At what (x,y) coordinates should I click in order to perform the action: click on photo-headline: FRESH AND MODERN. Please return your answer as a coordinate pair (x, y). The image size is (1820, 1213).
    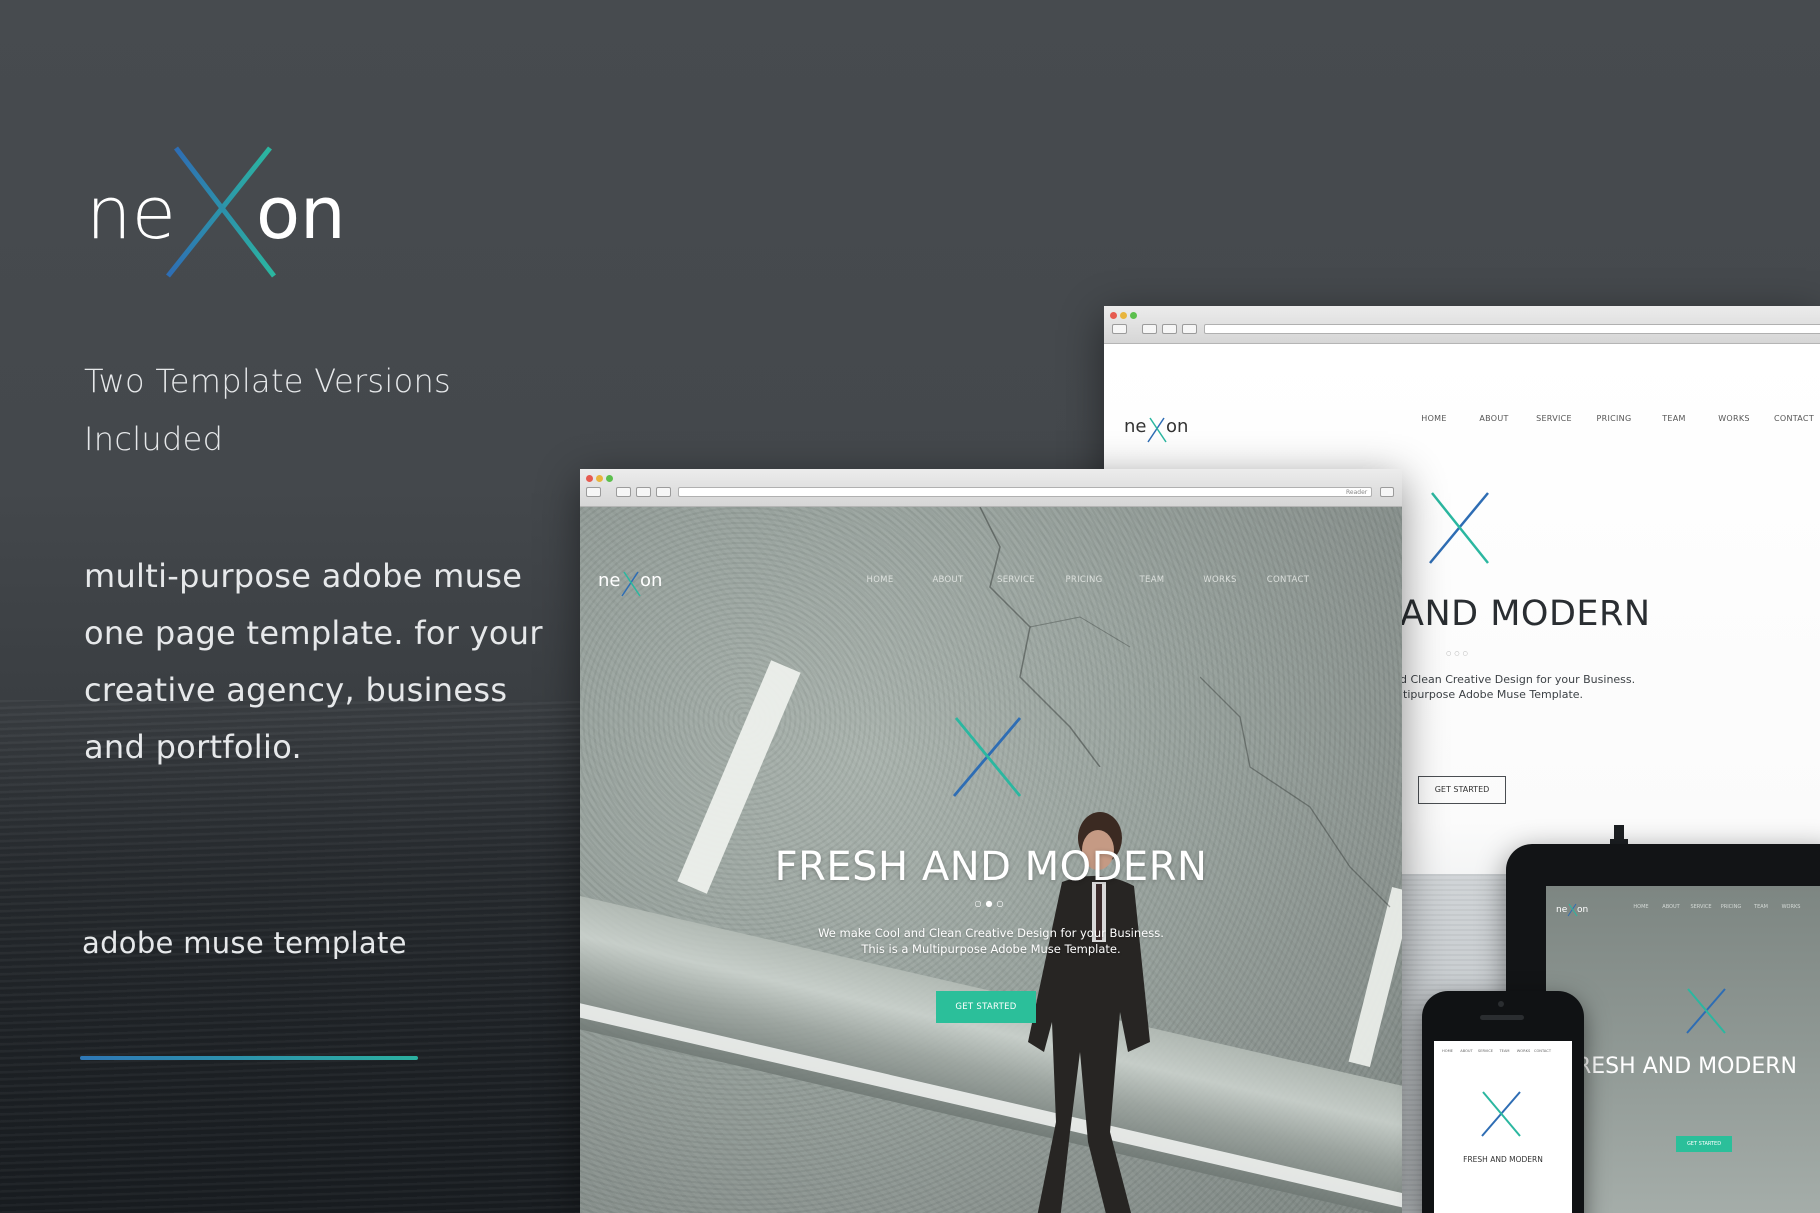
    Looking at the image, I should click on (991, 867).